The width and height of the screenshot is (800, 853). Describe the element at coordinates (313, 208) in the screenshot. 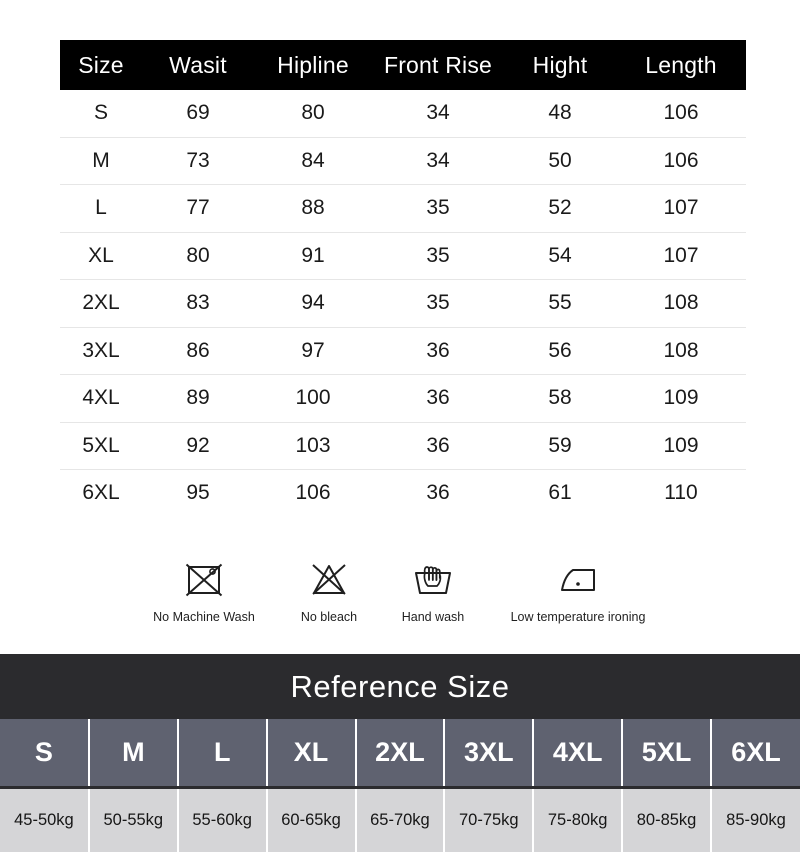

I see `cell-hipline: 88` at that location.